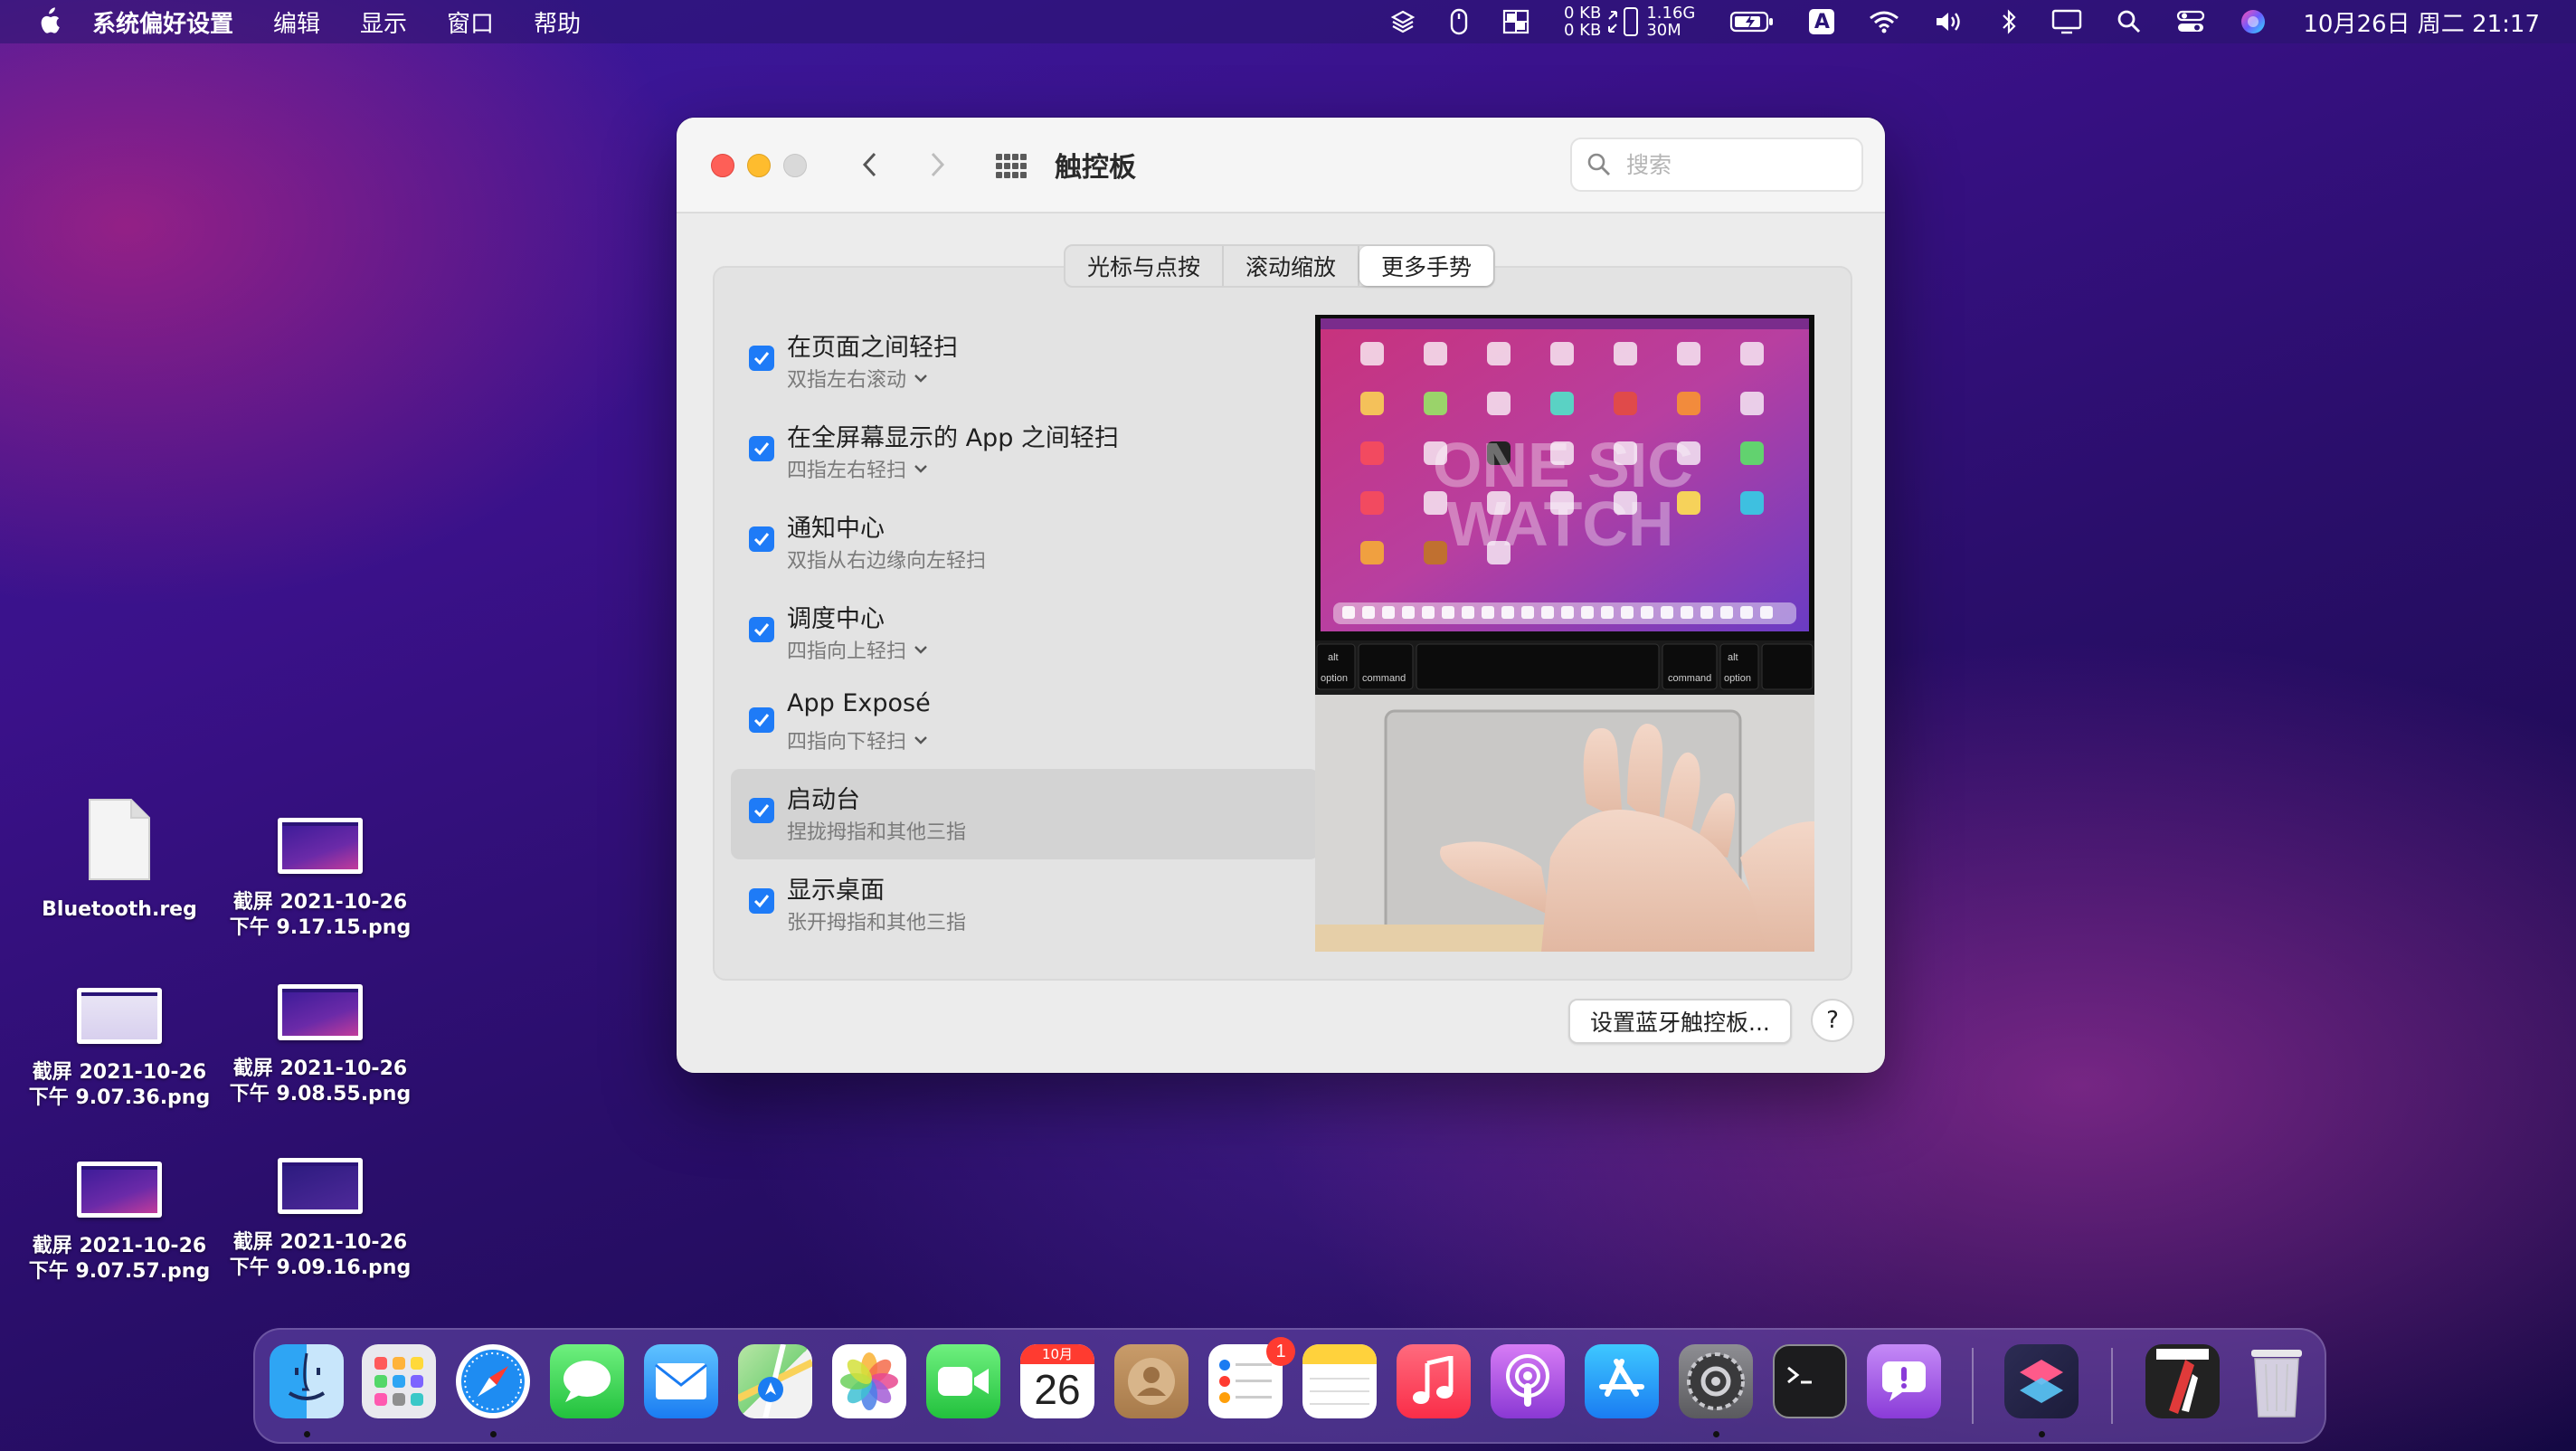 The height and width of the screenshot is (1451, 2576). Describe the element at coordinates (1833, 1020) in the screenshot. I see `help-button: ?` at that location.